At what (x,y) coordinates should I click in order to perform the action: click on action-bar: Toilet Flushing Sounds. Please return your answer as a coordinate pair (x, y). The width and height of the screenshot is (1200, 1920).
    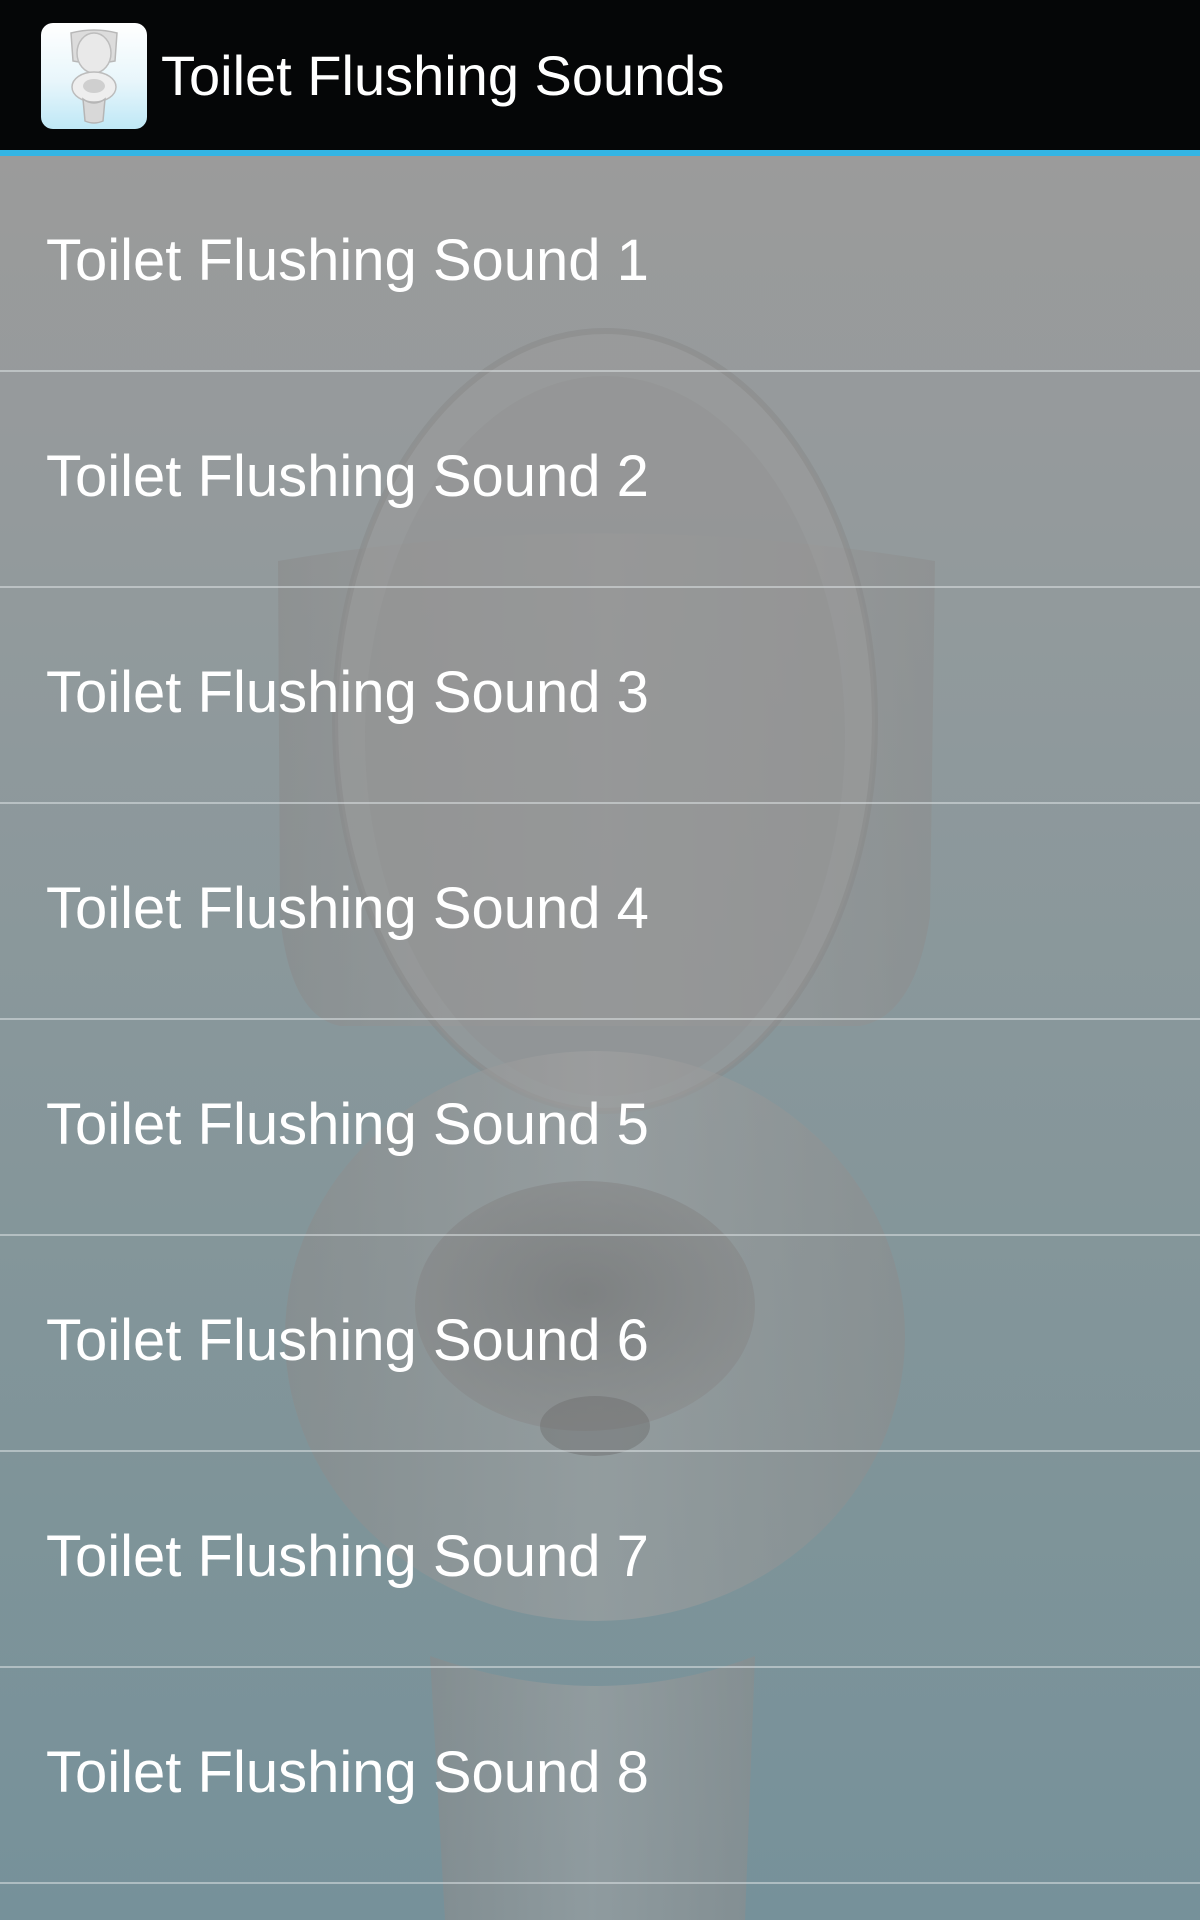
    Looking at the image, I should click on (600, 75).